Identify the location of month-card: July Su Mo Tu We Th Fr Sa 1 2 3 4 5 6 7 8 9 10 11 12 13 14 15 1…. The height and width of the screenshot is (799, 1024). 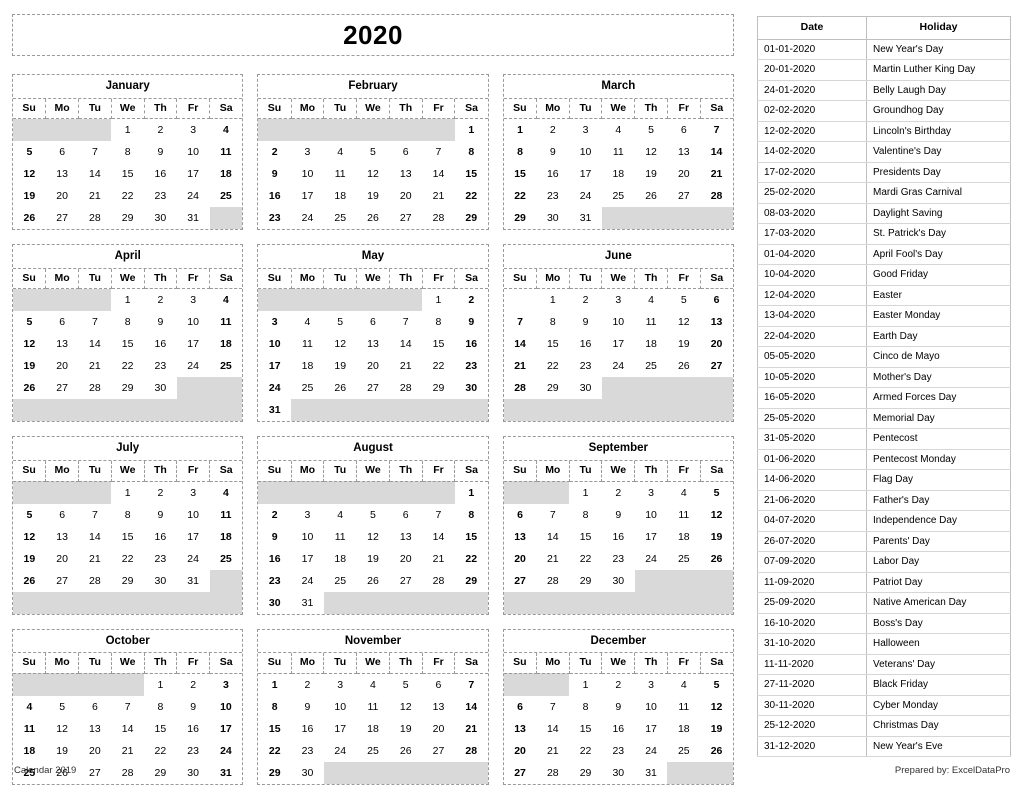
(128, 525).